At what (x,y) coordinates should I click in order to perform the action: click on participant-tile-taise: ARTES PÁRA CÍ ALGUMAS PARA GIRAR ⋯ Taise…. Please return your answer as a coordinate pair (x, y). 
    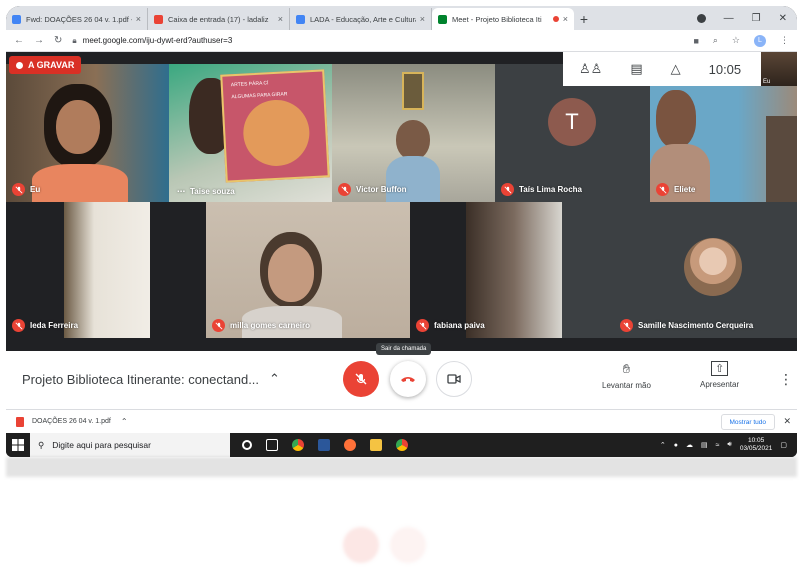
    Looking at the image, I should click on (250, 133).